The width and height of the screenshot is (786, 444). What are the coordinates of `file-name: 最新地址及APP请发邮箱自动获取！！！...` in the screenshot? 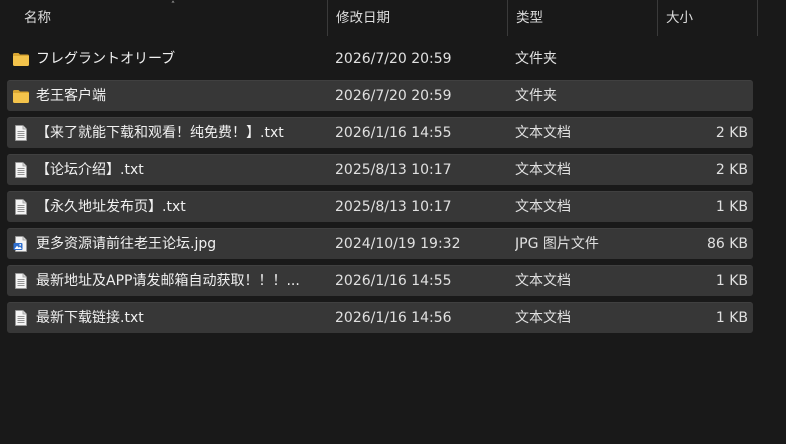 It's located at (168, 281).